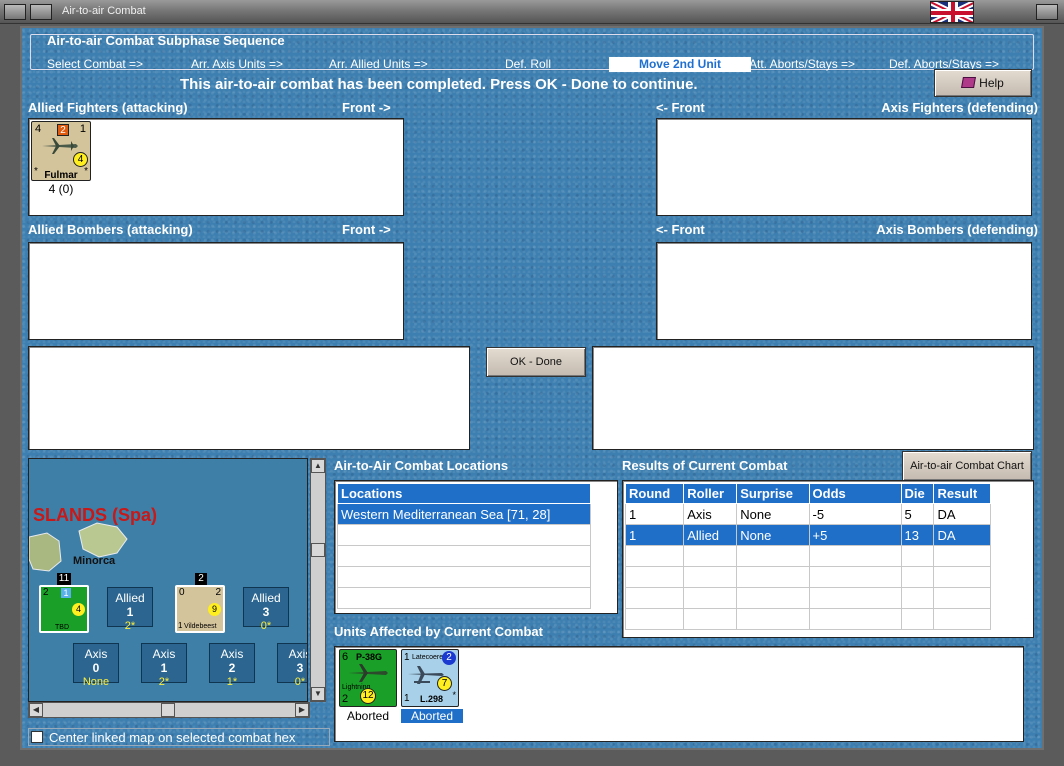 This screenshot has height=766, width=1064. Describe the element at coordinates (855, 535) in the screenshot. I see `cell: +5` at that location.